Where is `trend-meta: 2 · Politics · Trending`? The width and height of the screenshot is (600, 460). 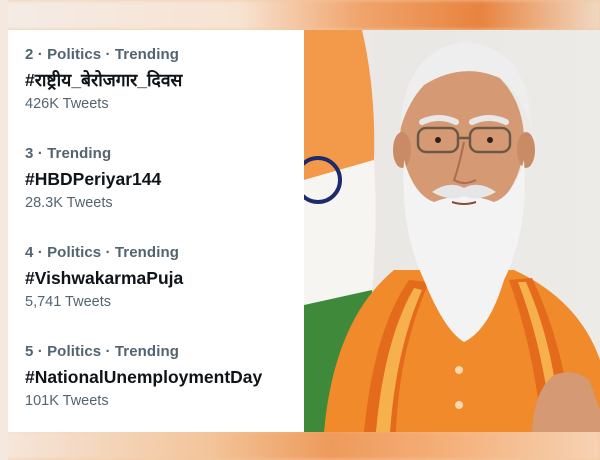 trend-meta: 2 · Politics · Trending is located at coordinates (102, 54).